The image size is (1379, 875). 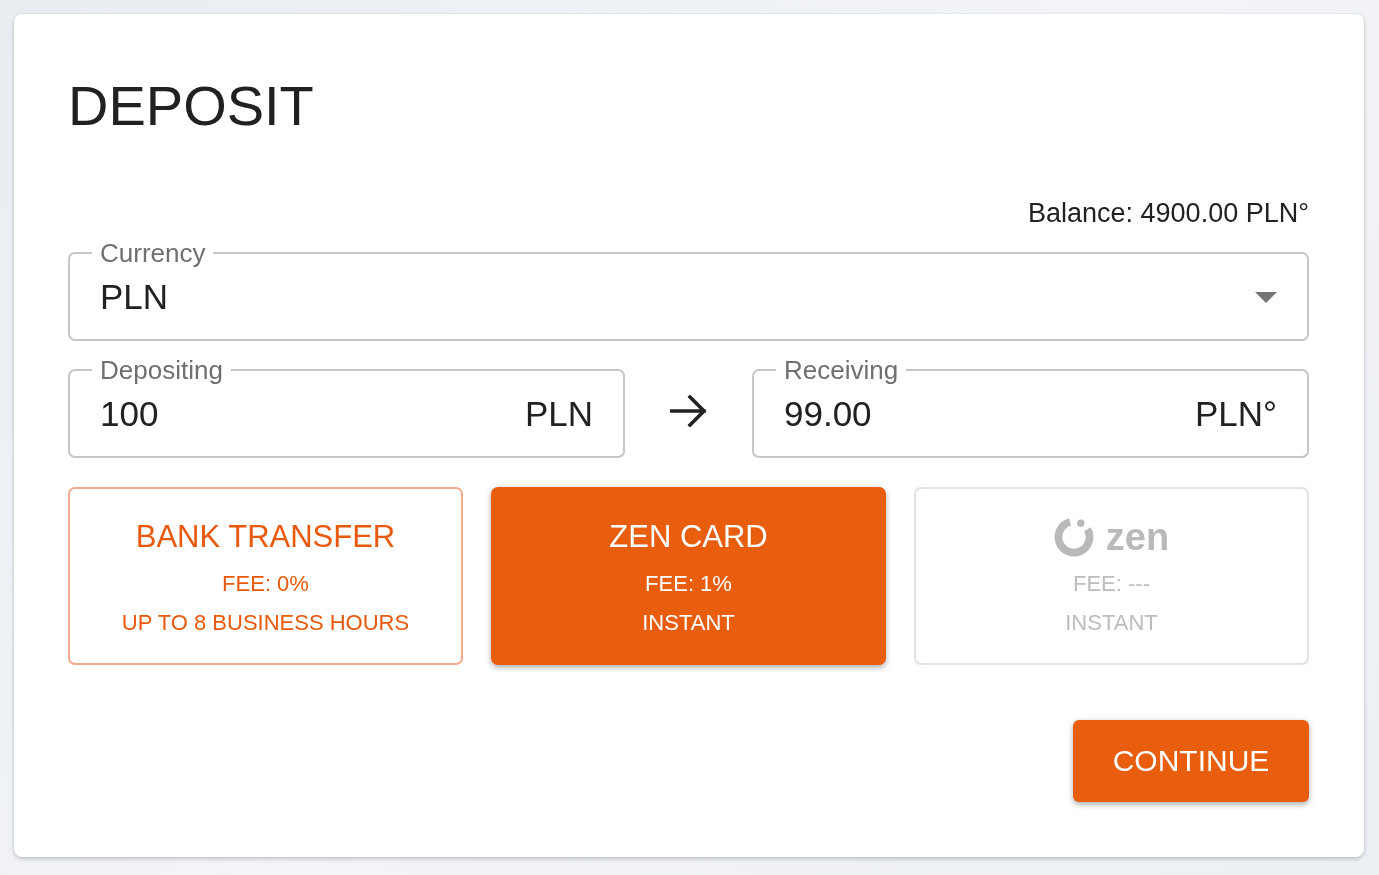 What do you see at coordinates (1191, 761) in the screenshot?
I see `continue-button: CONTINUE` at bounding box center [1191, 761].